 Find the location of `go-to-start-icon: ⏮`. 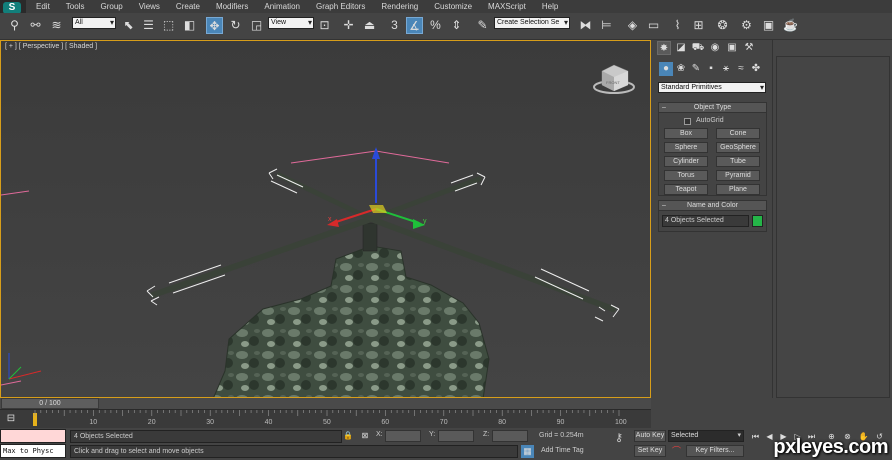

go-to-start-icon: ⏮ is located at coordinates (755, 436).